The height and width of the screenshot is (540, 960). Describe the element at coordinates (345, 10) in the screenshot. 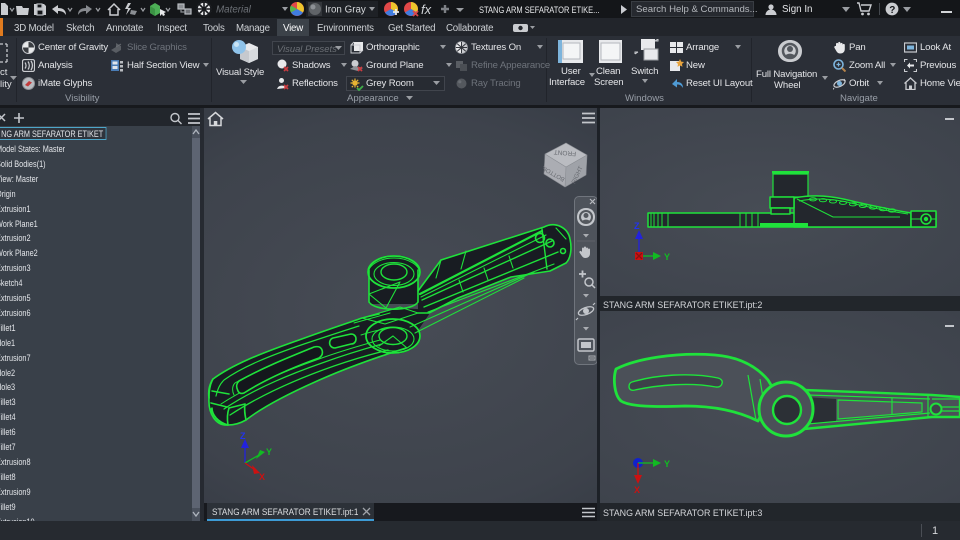

I see `svg-text: Iron Gray` at that location.